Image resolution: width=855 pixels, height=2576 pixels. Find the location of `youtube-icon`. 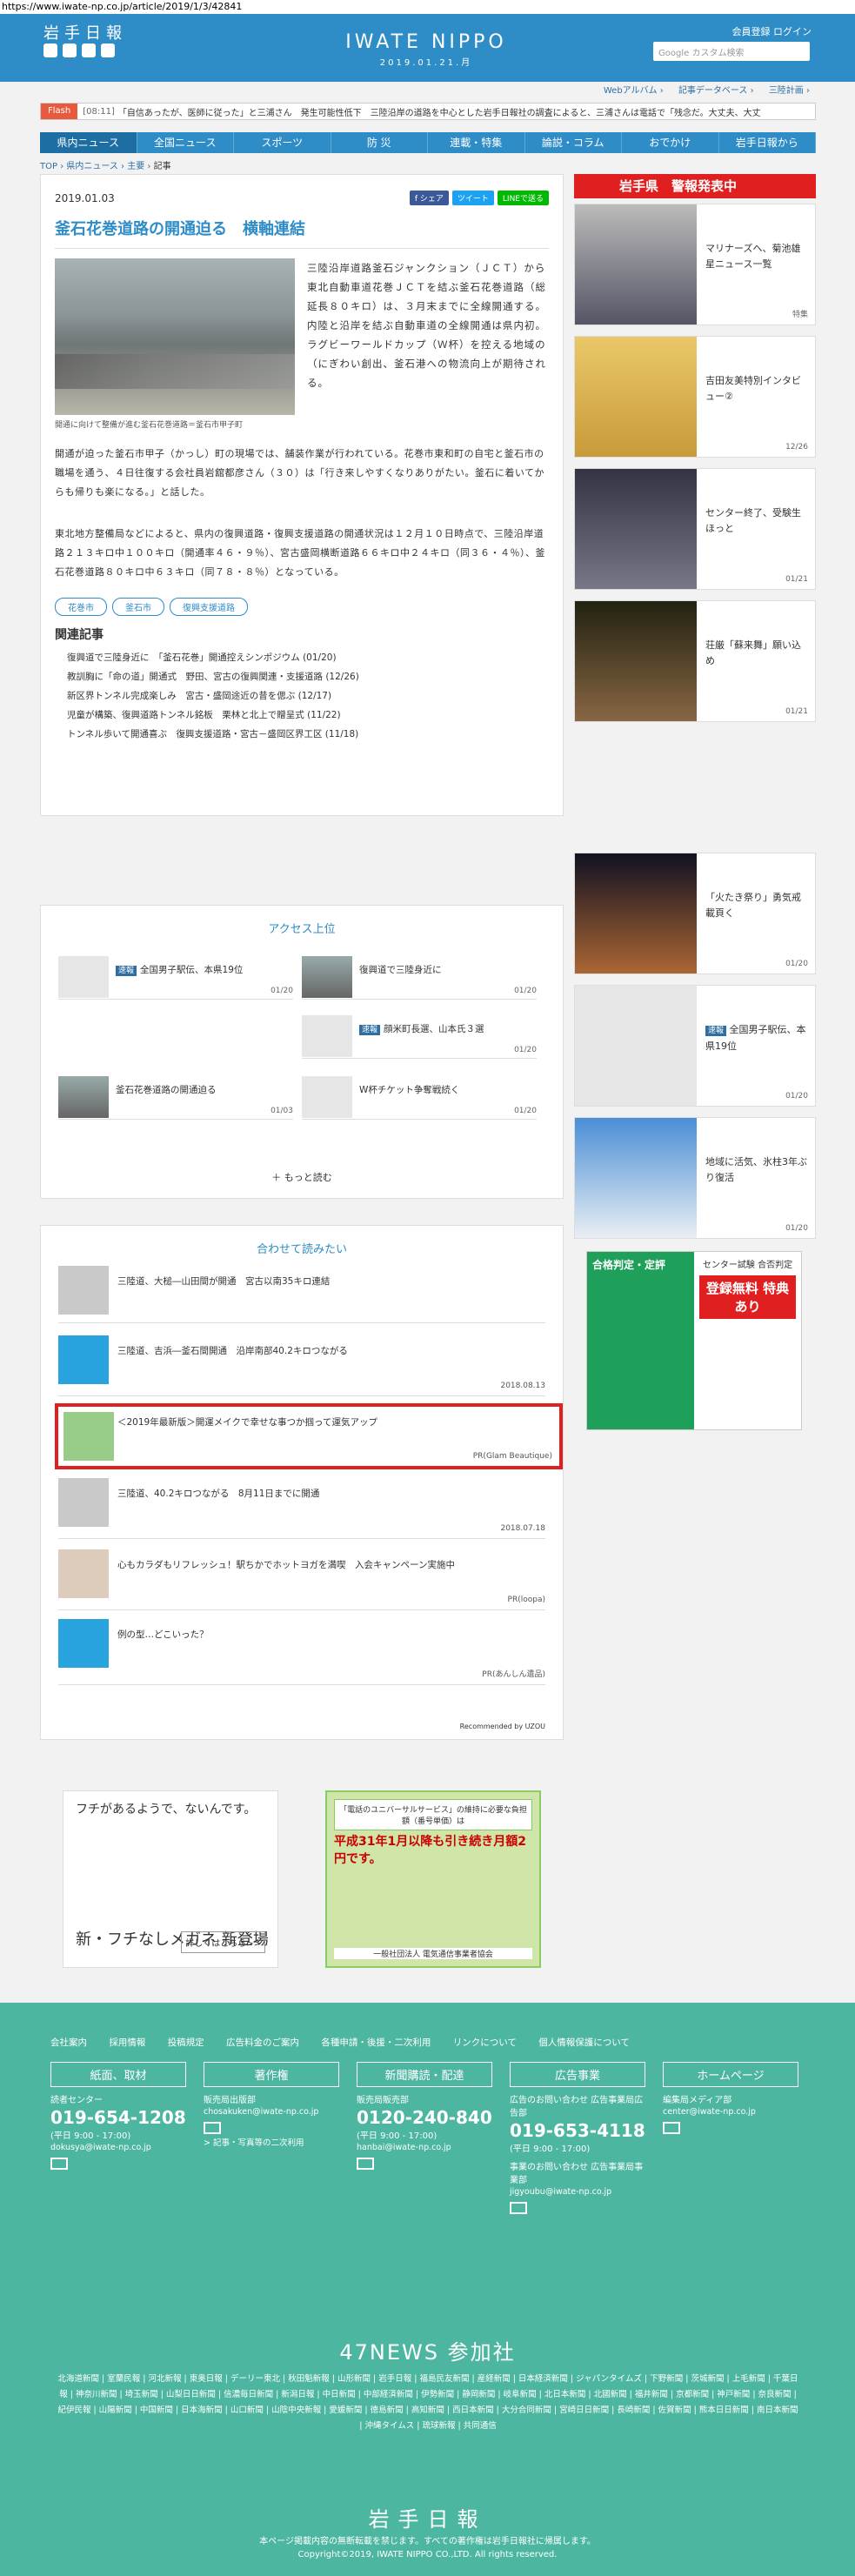

youtube-icon is located at coordinates (89, 50).